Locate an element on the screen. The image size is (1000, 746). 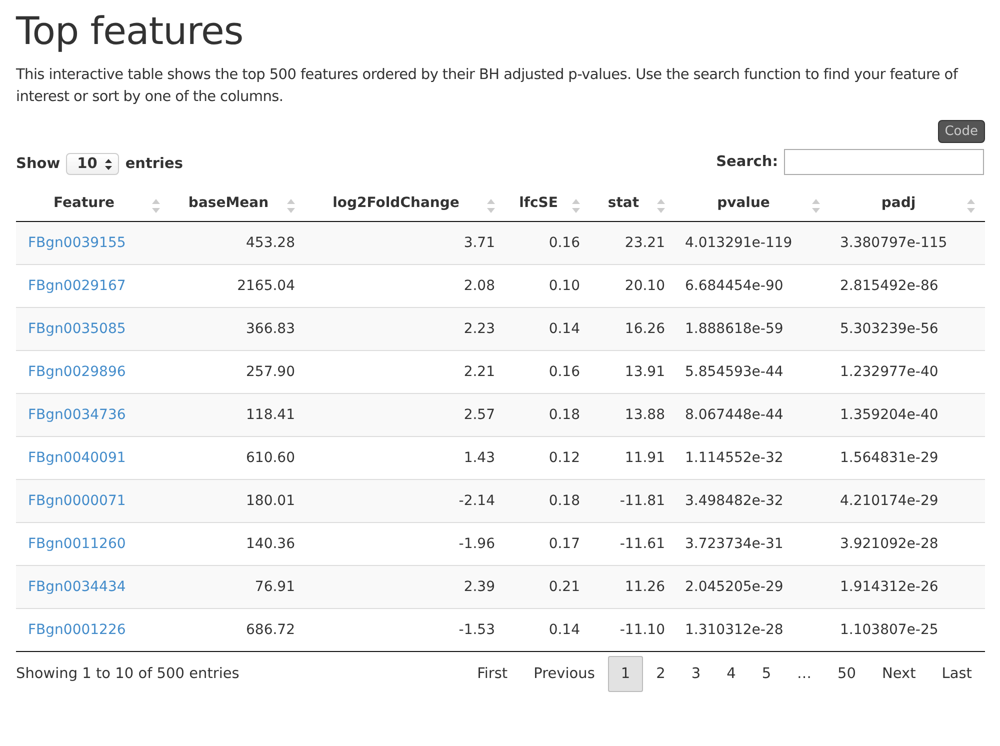
table-cell: -2.14 is located at coordinates (405, 501).